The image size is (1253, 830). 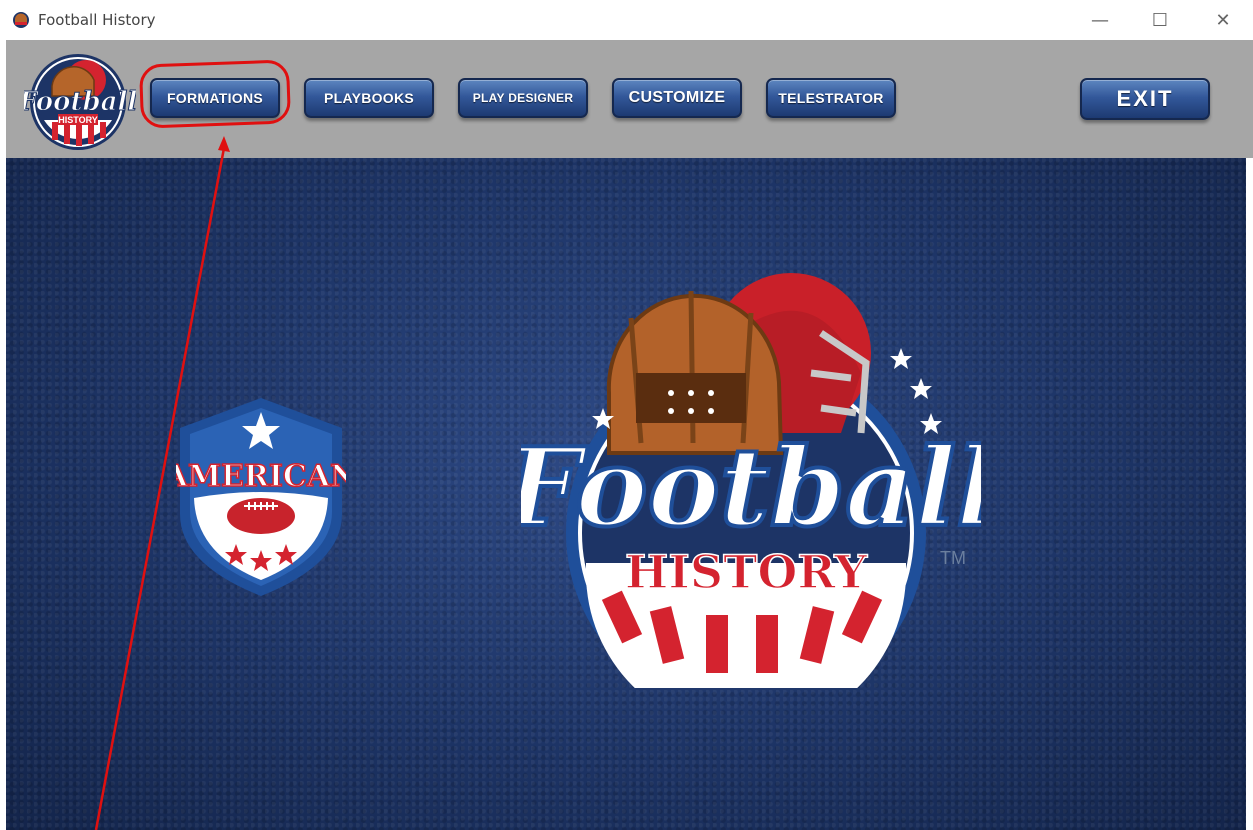 I want to click on window-title-bar: Football History — ☐ ✕, so click(x=626, y=20).